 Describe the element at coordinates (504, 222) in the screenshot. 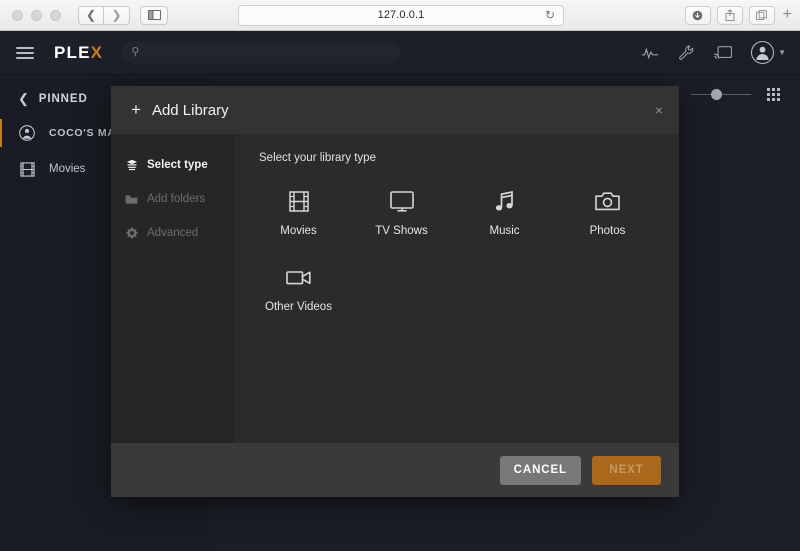

I see `library-type-music: Music` at that location.